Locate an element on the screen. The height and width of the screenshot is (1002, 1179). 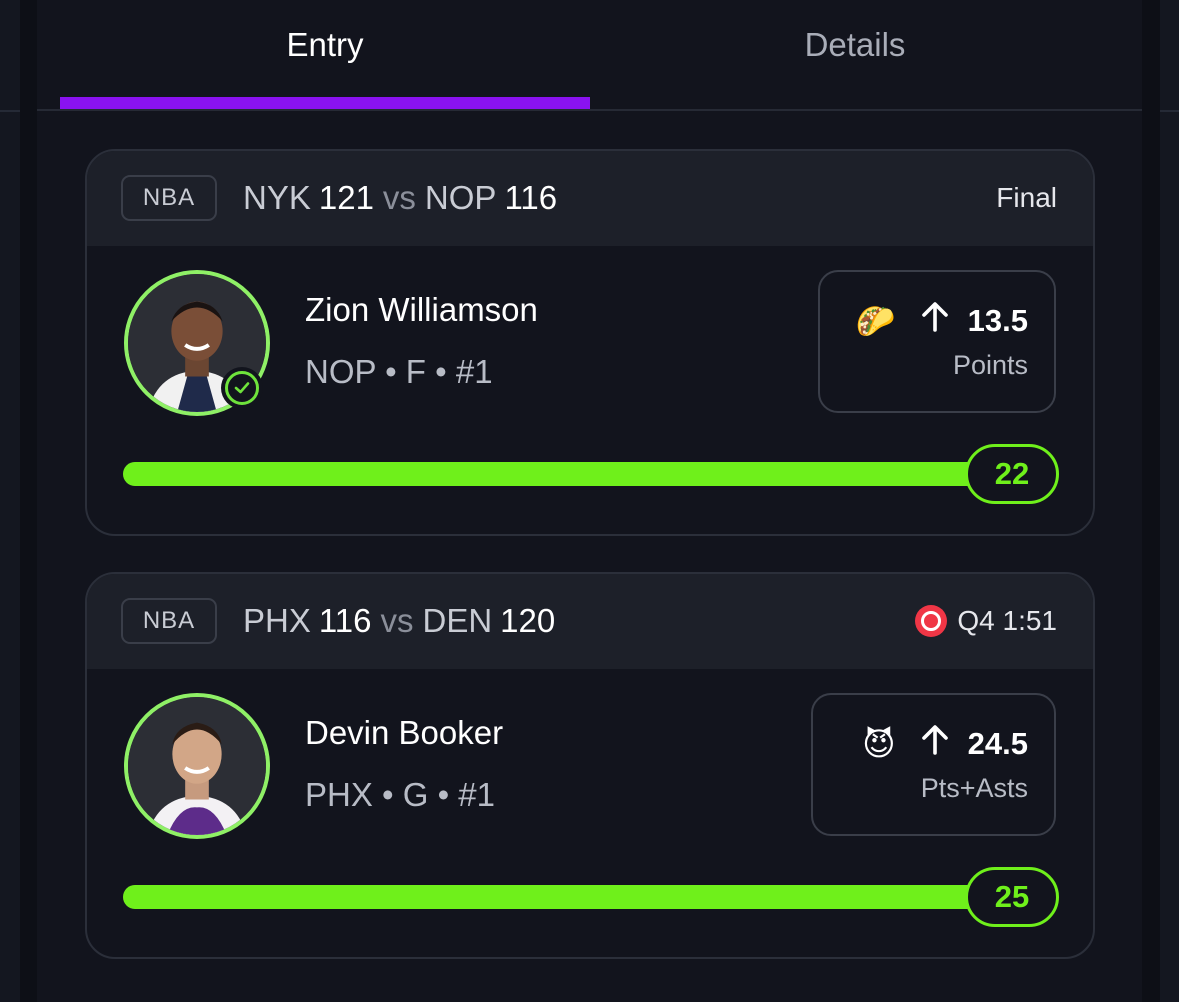
game-header: NBA NYK 121 vs NOP 116 Final is located at coordinates (590, 198).